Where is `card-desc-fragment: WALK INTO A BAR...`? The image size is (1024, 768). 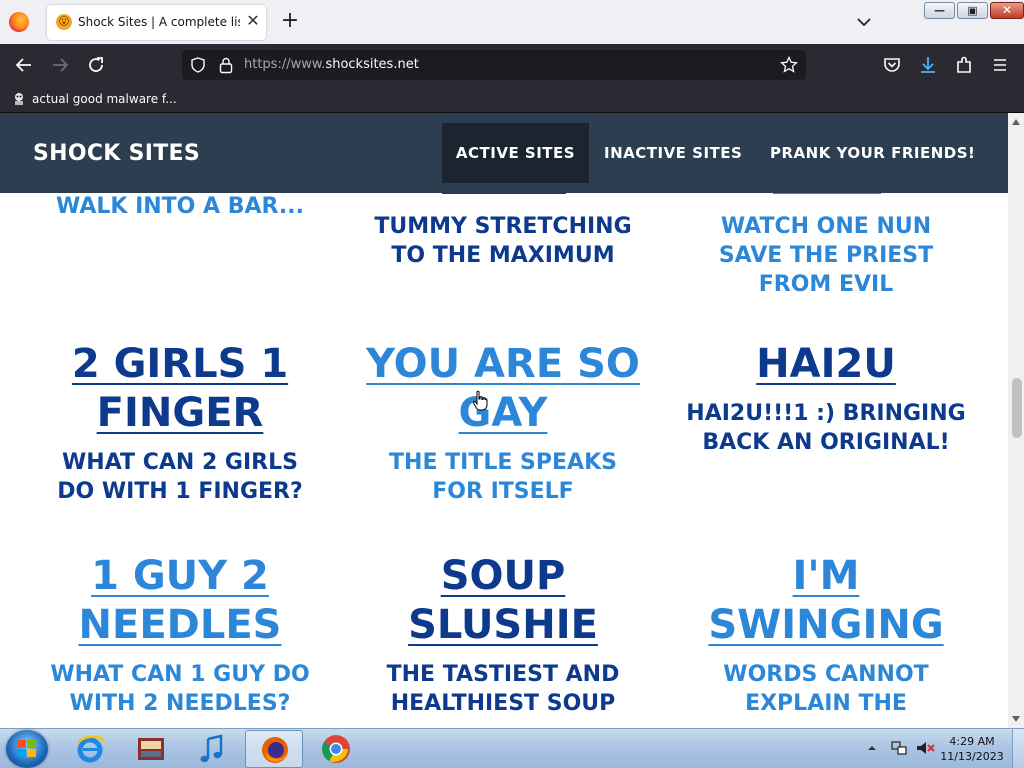
card-desc-fragment: WALK INTO A BAR... is located at coordinates (180, 206).